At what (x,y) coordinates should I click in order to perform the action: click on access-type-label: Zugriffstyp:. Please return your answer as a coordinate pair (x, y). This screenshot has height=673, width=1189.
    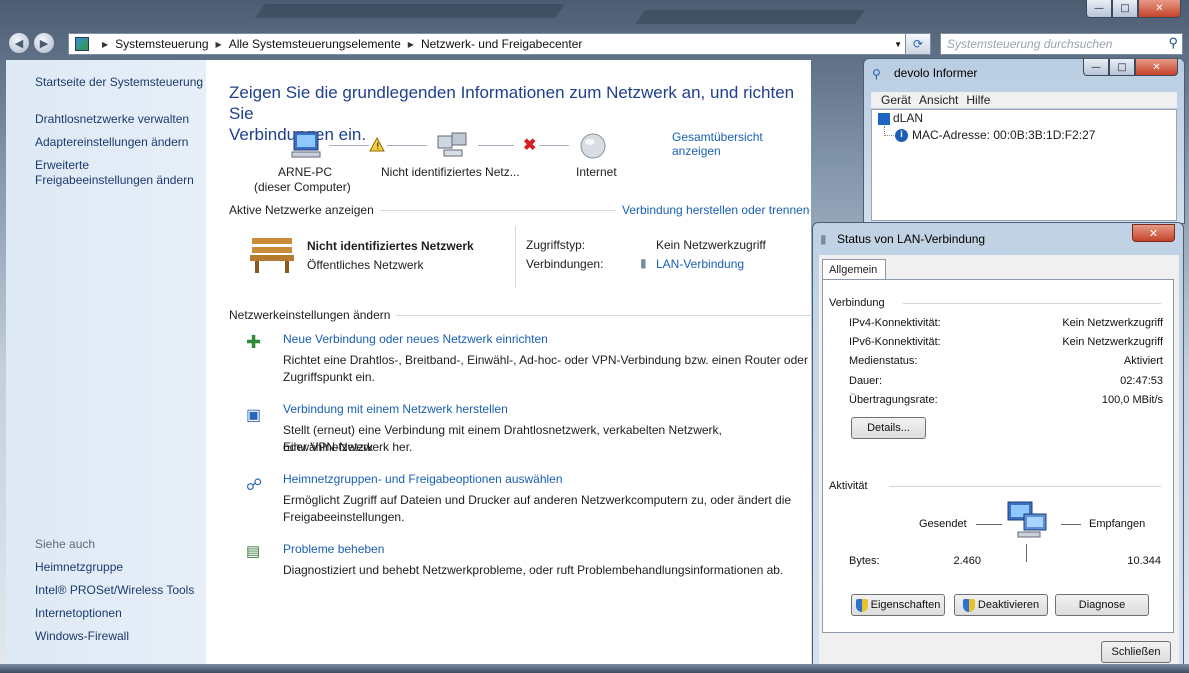
    Looking at the image, I should click on (556, 245).